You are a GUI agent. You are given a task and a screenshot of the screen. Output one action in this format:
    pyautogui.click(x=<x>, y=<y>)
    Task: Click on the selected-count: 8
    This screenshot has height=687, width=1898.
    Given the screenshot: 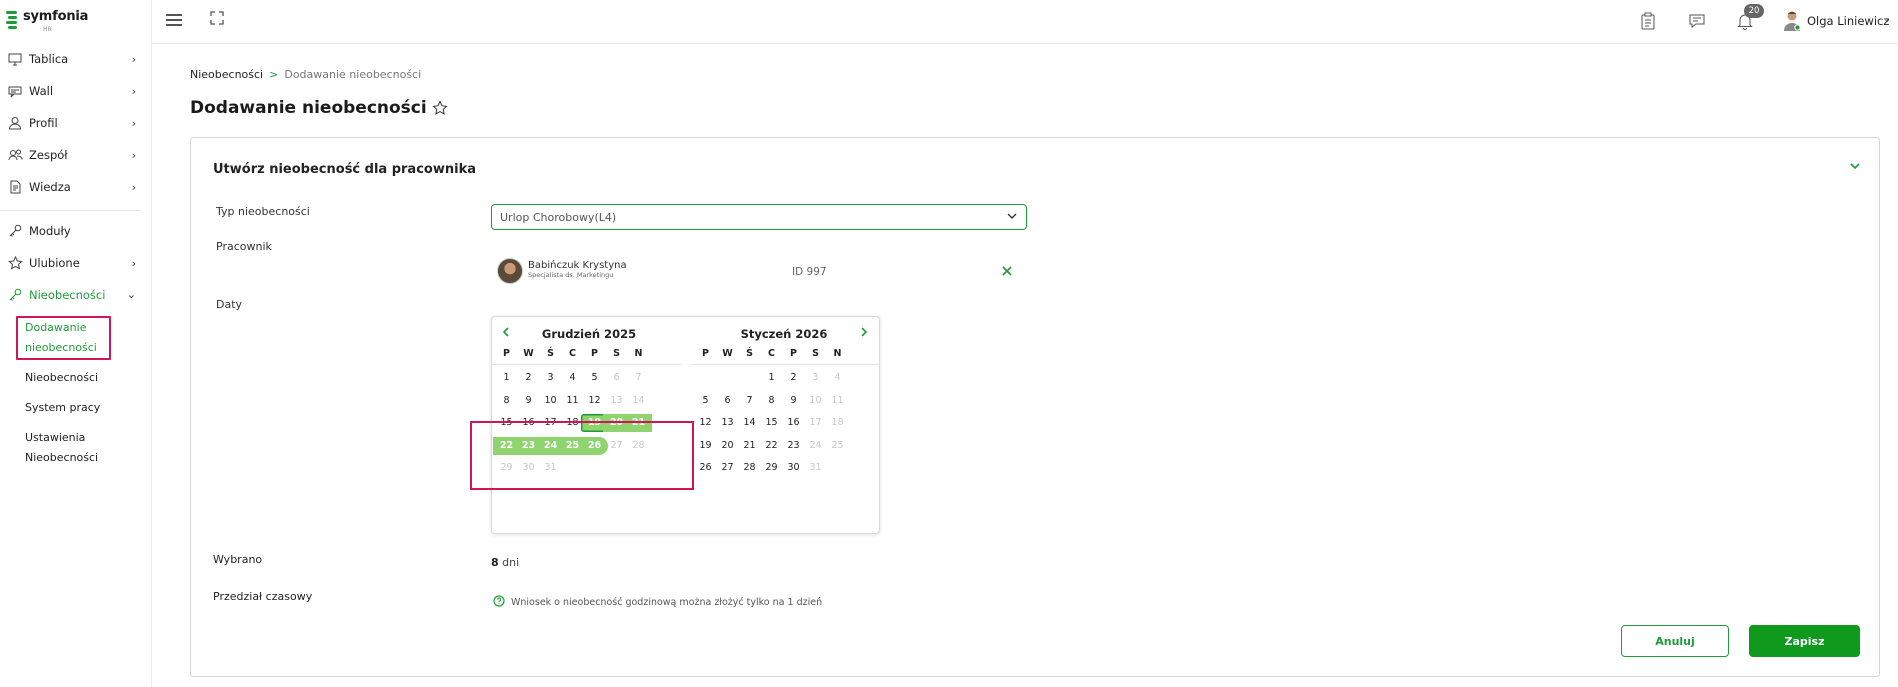 What is the action you would take?
    pyautogui.click(x=495, y=562)
    